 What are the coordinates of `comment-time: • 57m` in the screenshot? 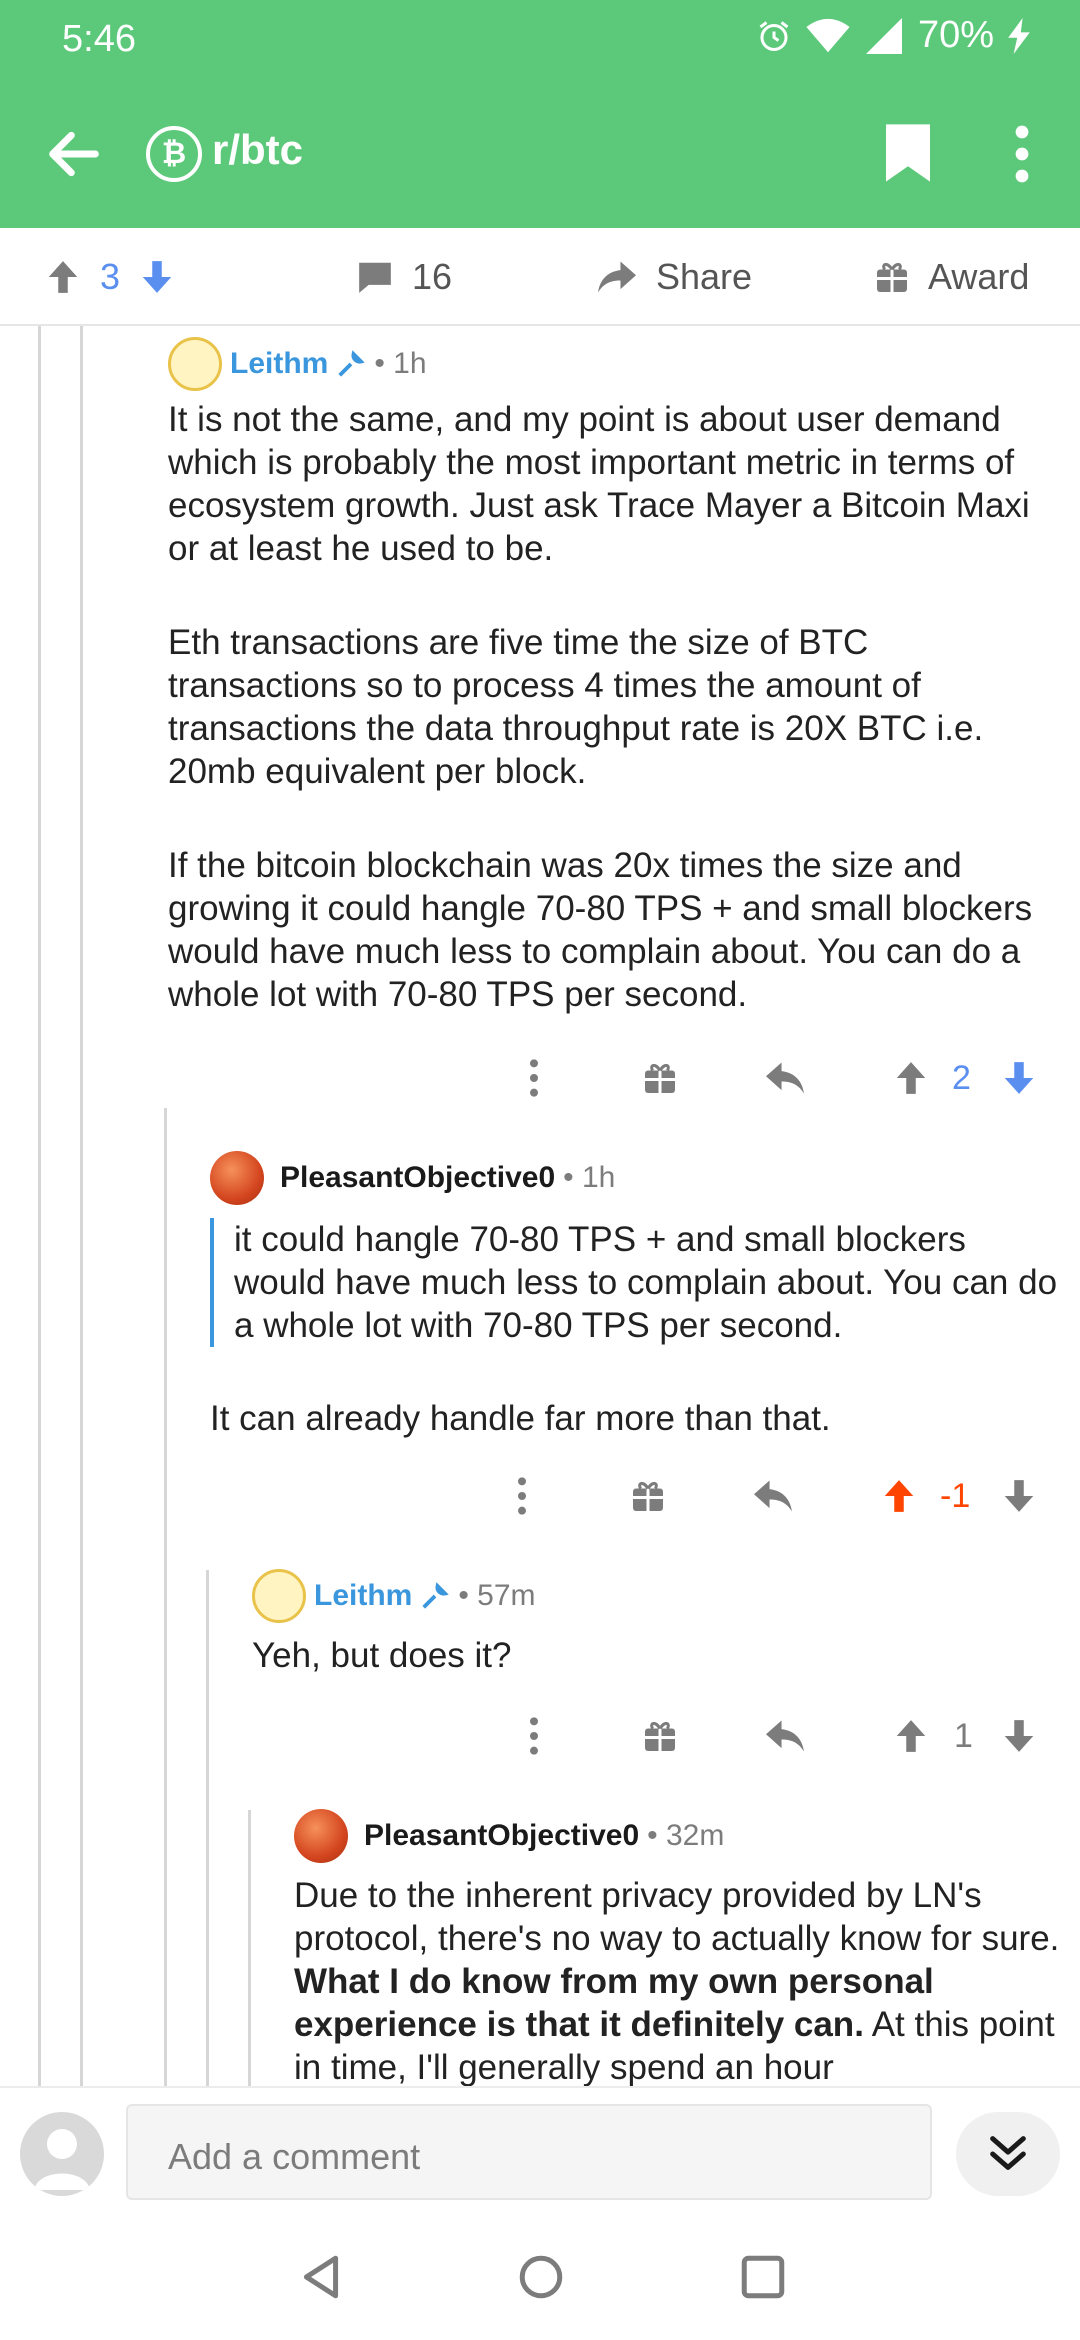 It's located at (497, 1595).